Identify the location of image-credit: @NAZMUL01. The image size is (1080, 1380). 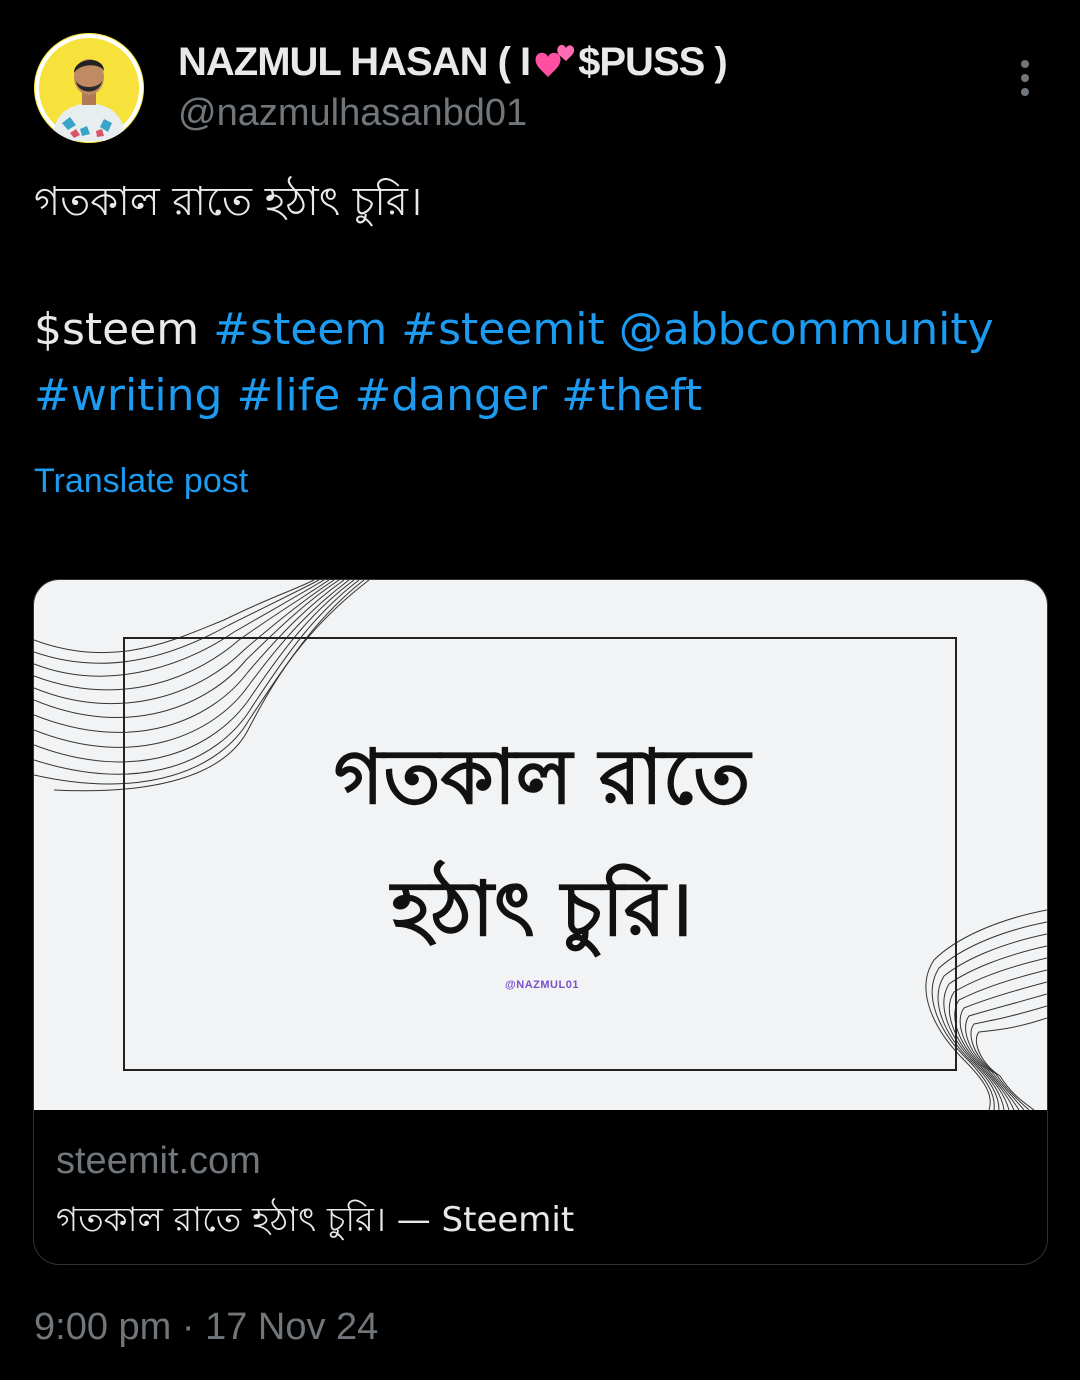
(542, 985).